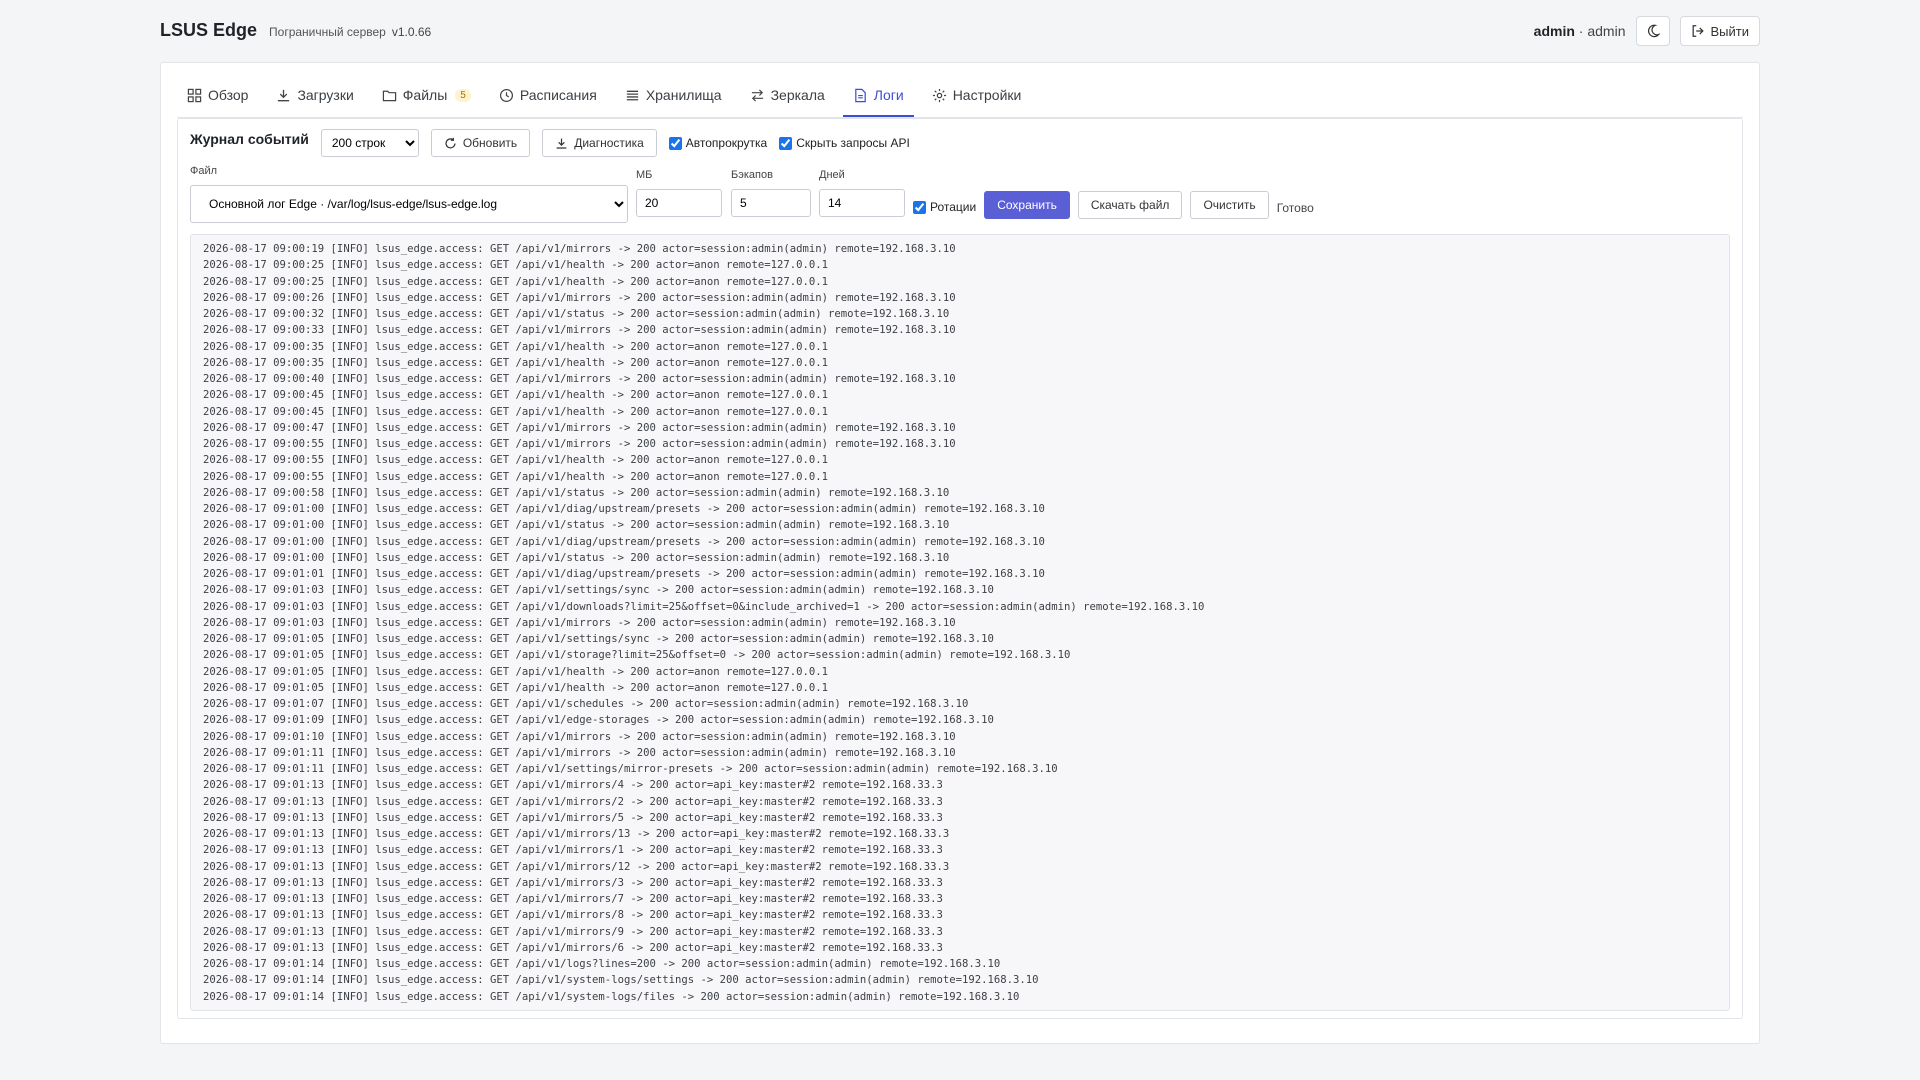 This screenshot has width=1920, height=1080. Describe the element at coordinates (506, 95) in the screenshot. I see `clock-icon` at that location.